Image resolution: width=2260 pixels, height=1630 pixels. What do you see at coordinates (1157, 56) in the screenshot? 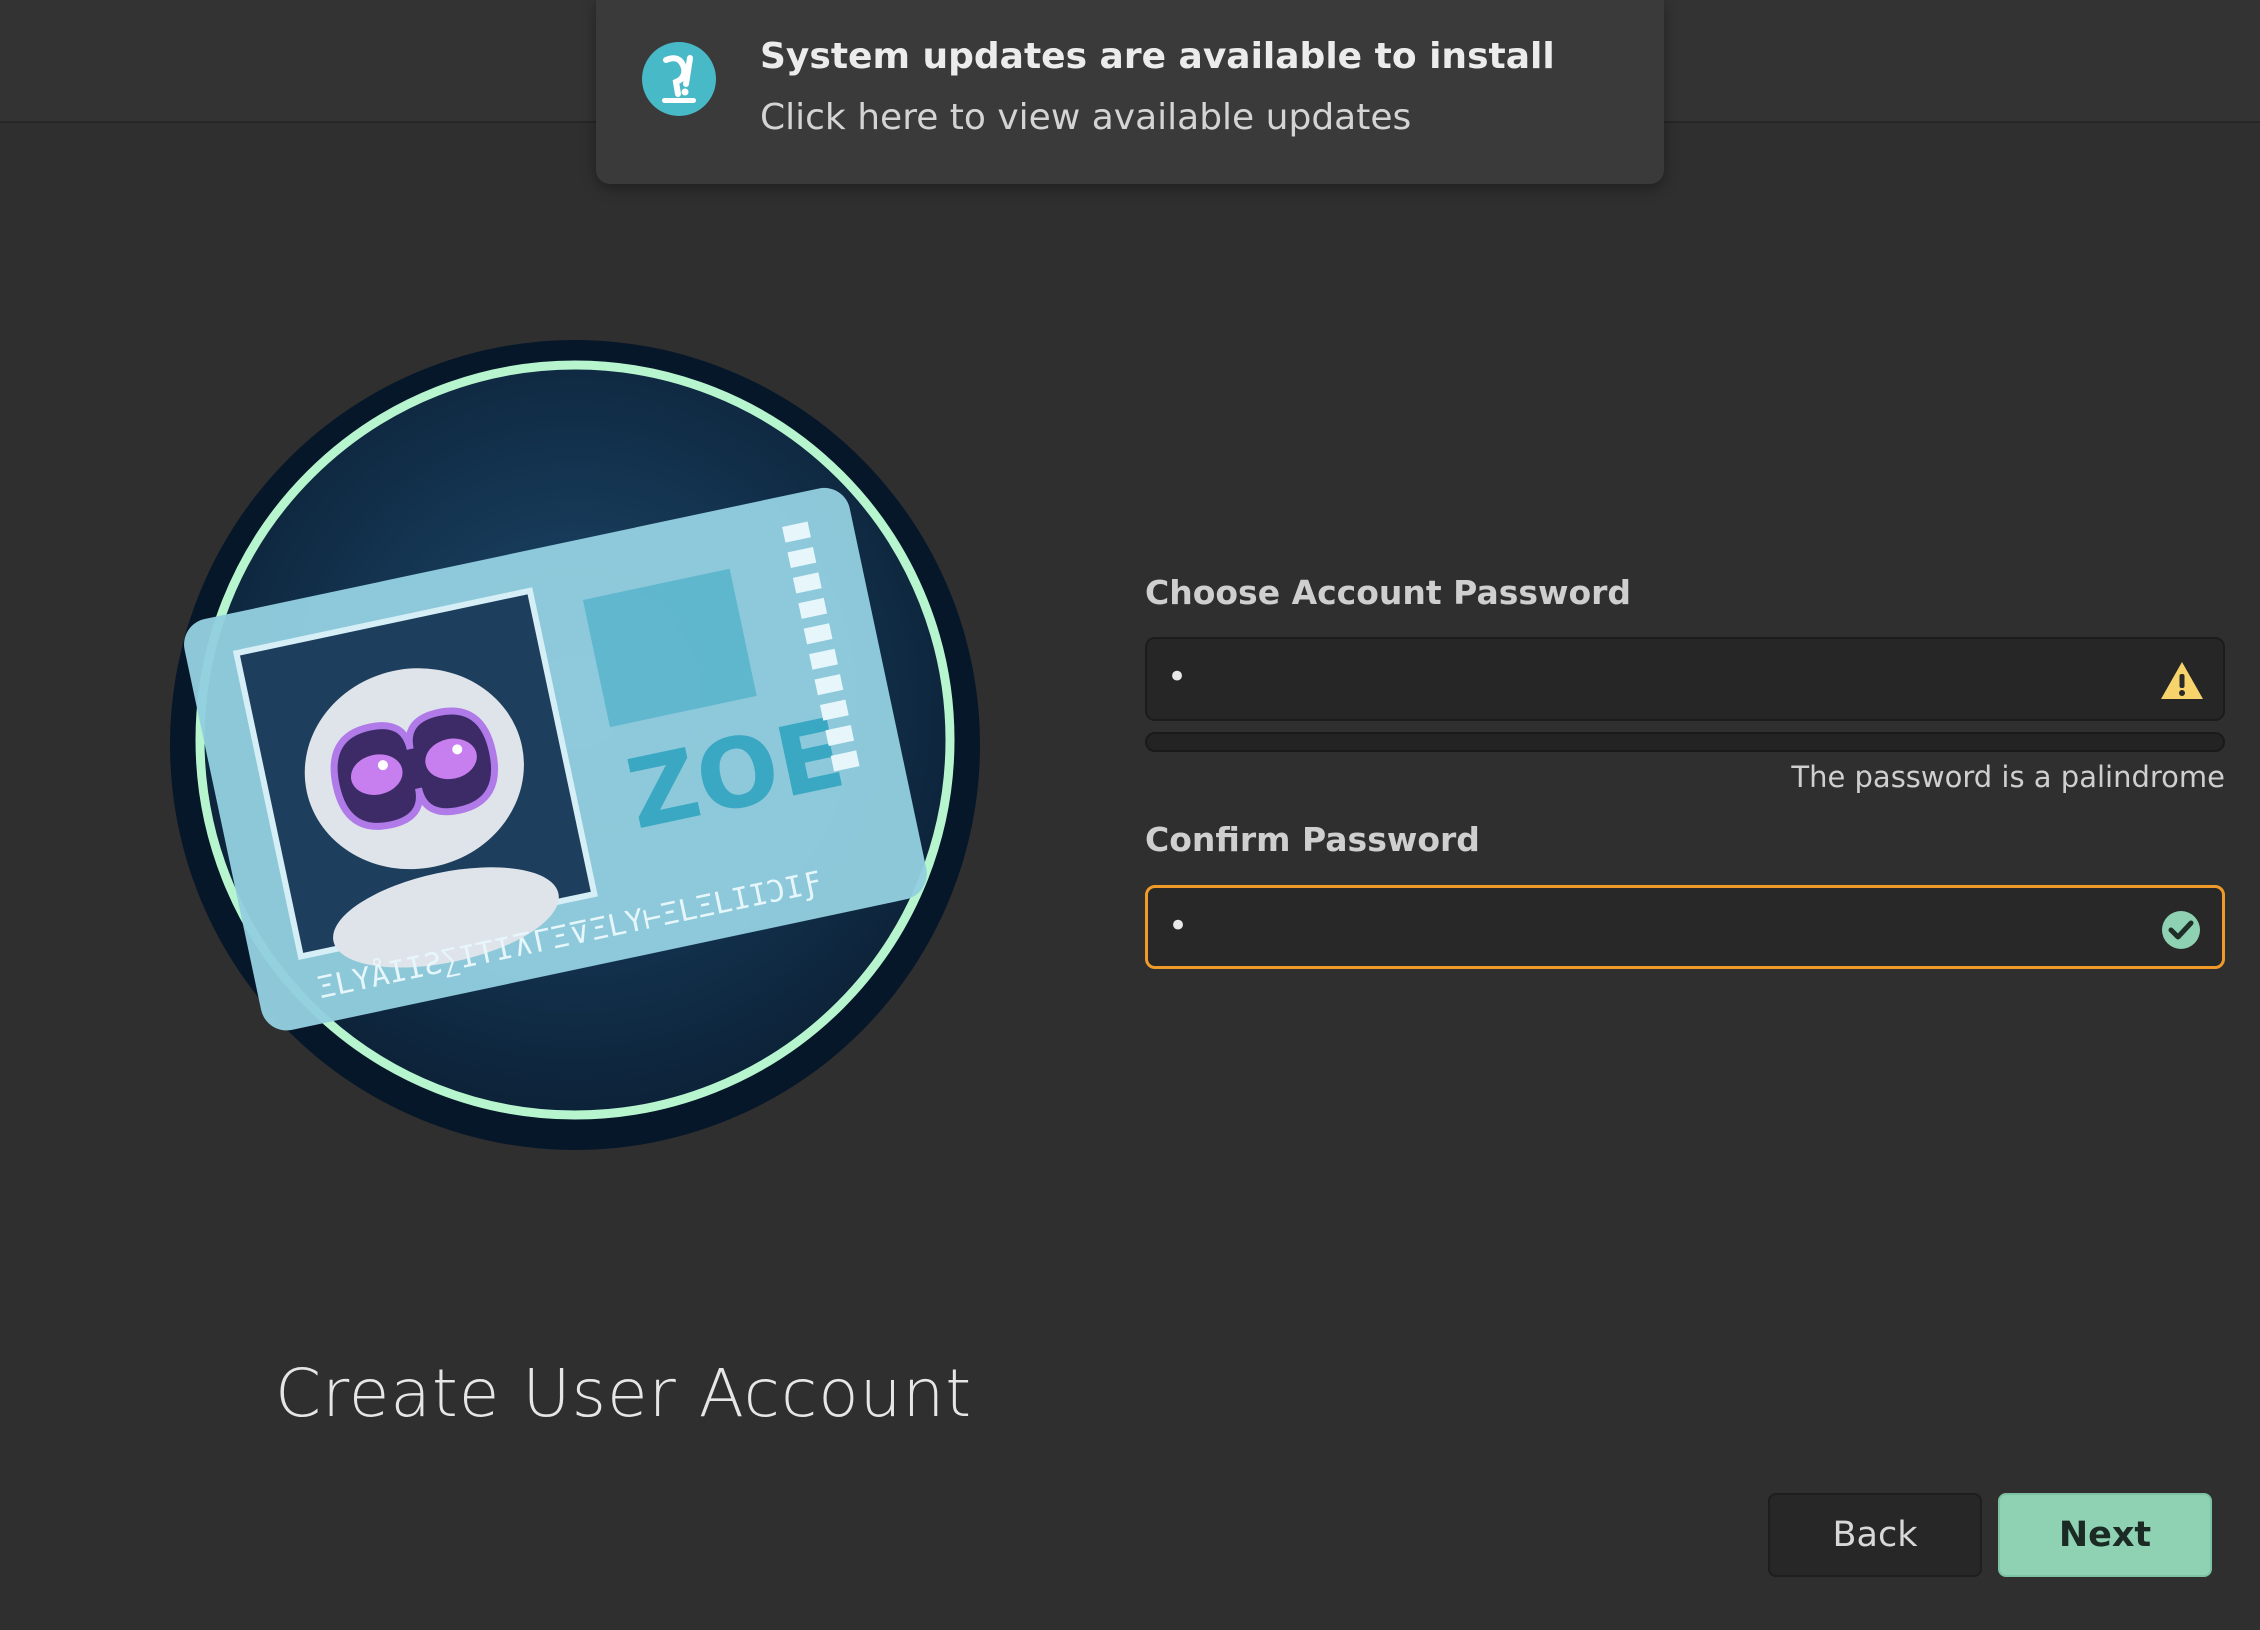
I see `notification-title: System updates are available to install` at bounding box center [1157, 56].